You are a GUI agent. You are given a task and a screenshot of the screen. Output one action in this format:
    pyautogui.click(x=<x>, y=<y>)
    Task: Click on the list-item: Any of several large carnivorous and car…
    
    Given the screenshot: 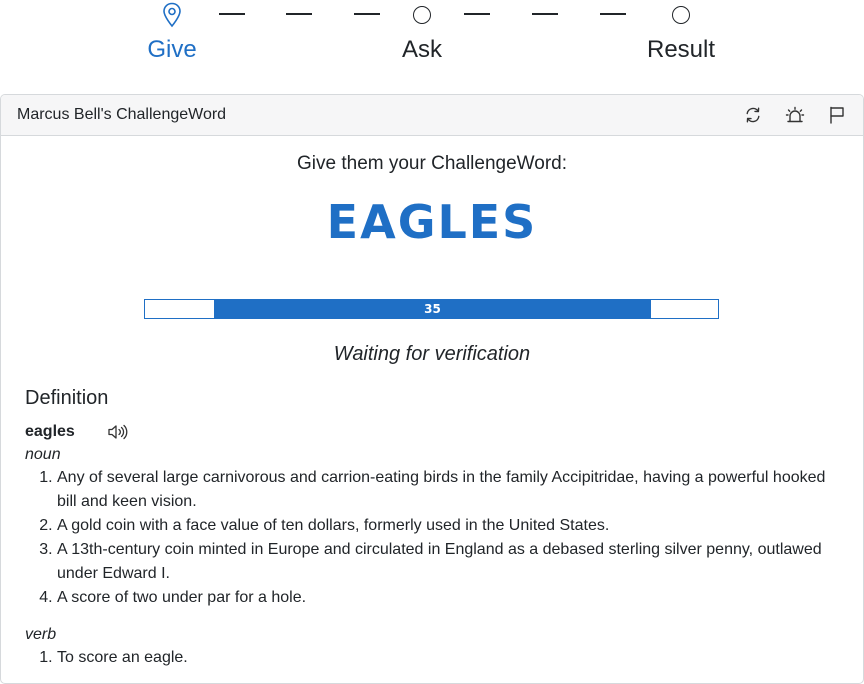 What is the action you would take?
    pyautogui.click(x=451, y=490)
    